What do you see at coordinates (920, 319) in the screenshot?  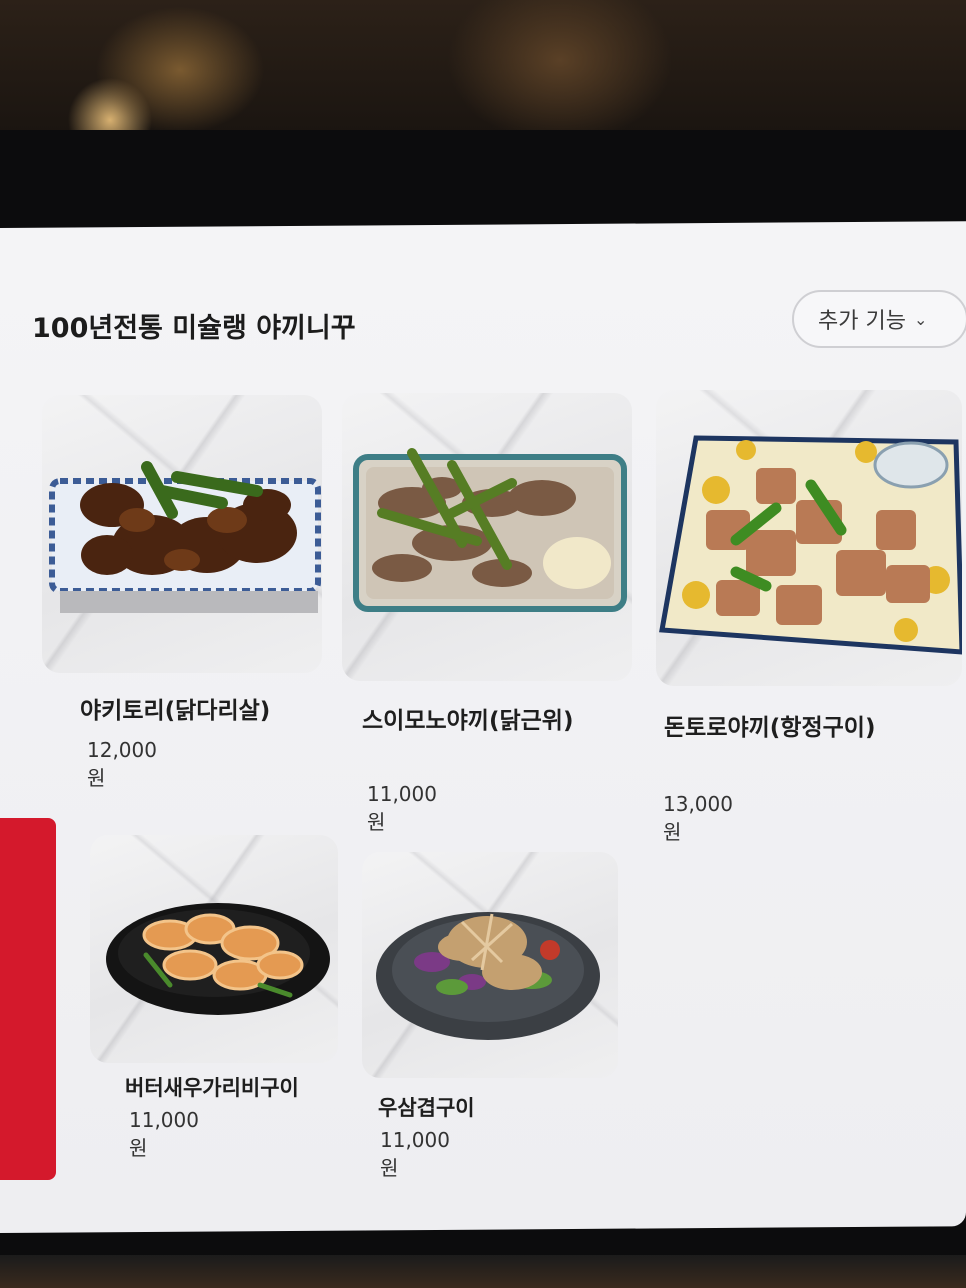 I see `chevron-down-icon: ⌄` at bounding box center [920, 319].